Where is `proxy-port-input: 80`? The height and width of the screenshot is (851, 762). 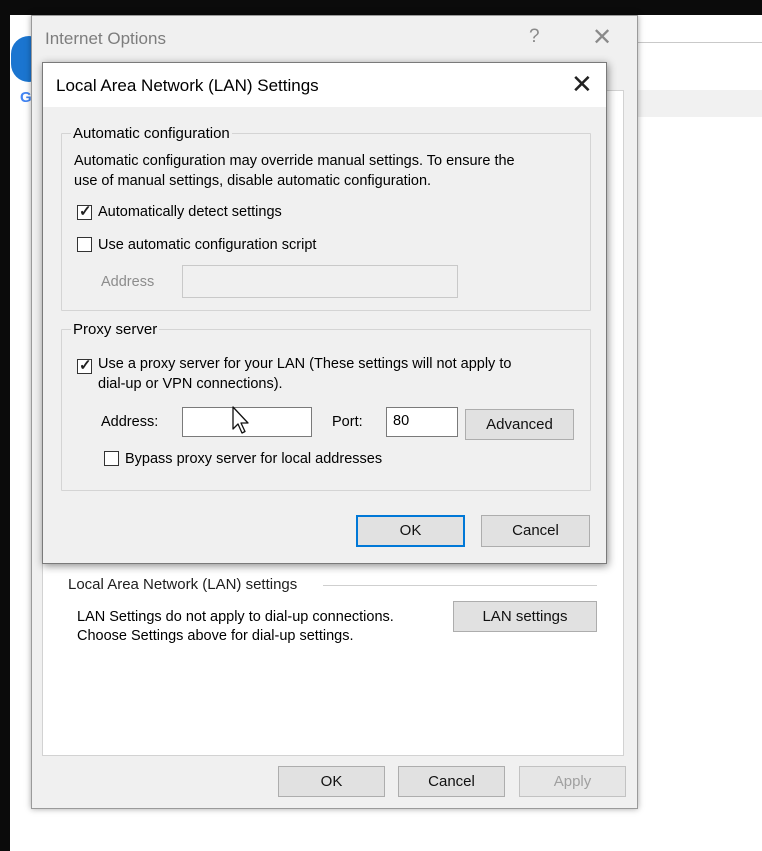 proxy-port-input: 80 is located at coordinates (422, 422).